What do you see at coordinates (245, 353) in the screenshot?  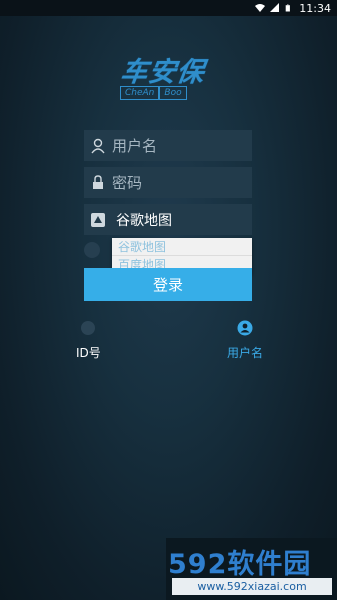 I see `mode-user-label: 用户名` at bounding box center [245, 353].